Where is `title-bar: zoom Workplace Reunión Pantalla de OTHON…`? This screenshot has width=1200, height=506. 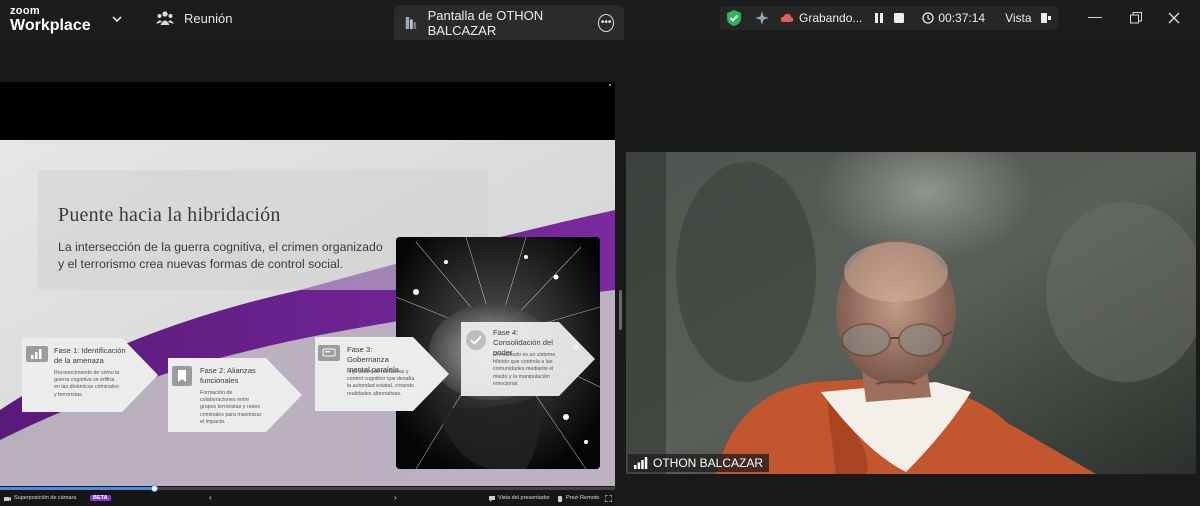
title-bar: zoom Workplace Reunión Pantalla de OTHON… is located at coordinates (600, 20).